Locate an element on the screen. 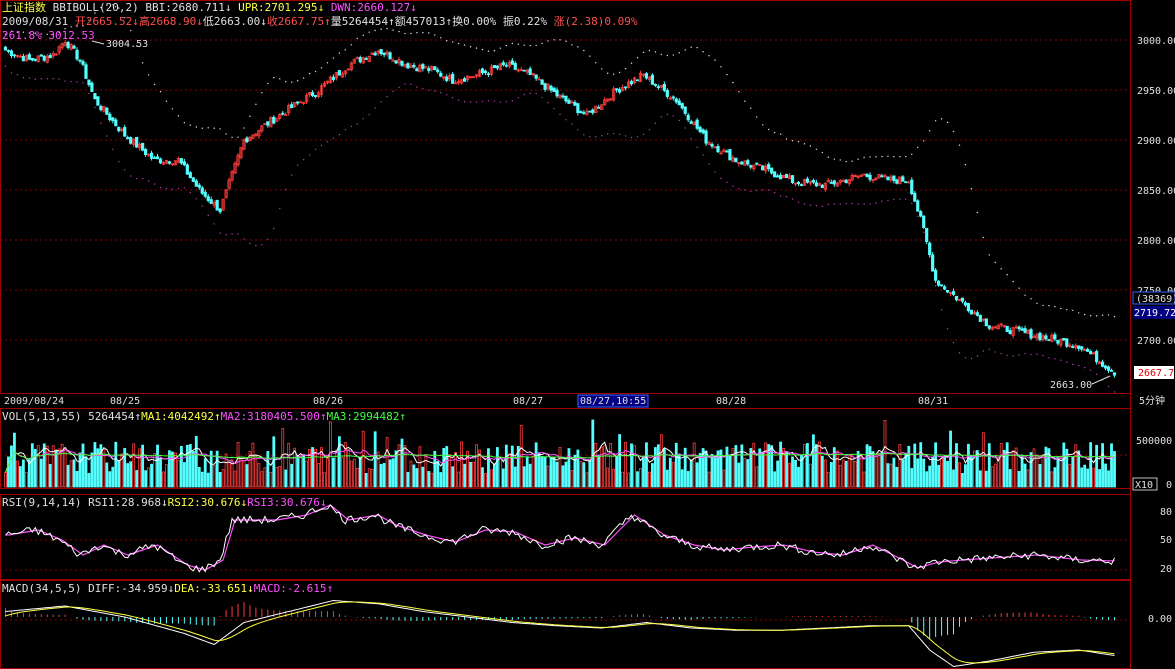  date-label-0824: 2009/08/24 is located at coordinates (34, 401).